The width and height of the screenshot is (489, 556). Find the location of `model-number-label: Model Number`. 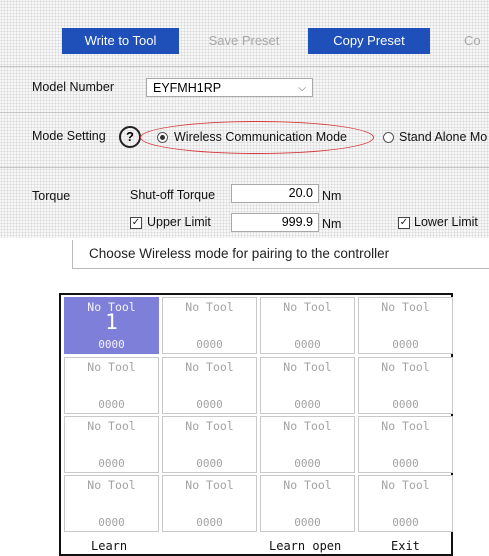

model-number-label: Model Number is located at coordinates (73, 87).